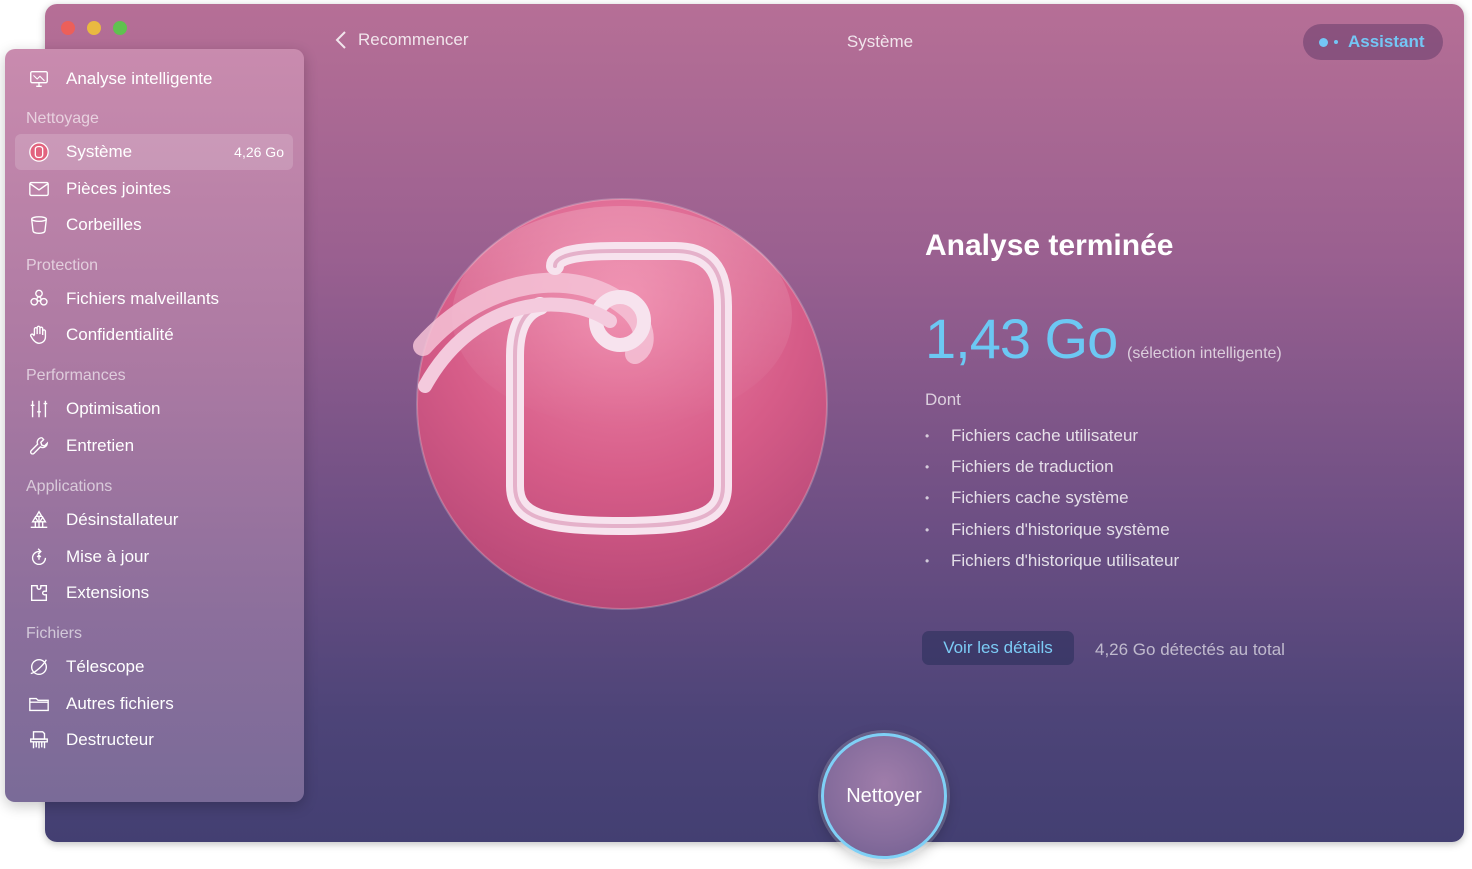  Describe the element at coordinates (62, 265) in the screenshot. I see `sidebar-header-protection: Protection` at that location.